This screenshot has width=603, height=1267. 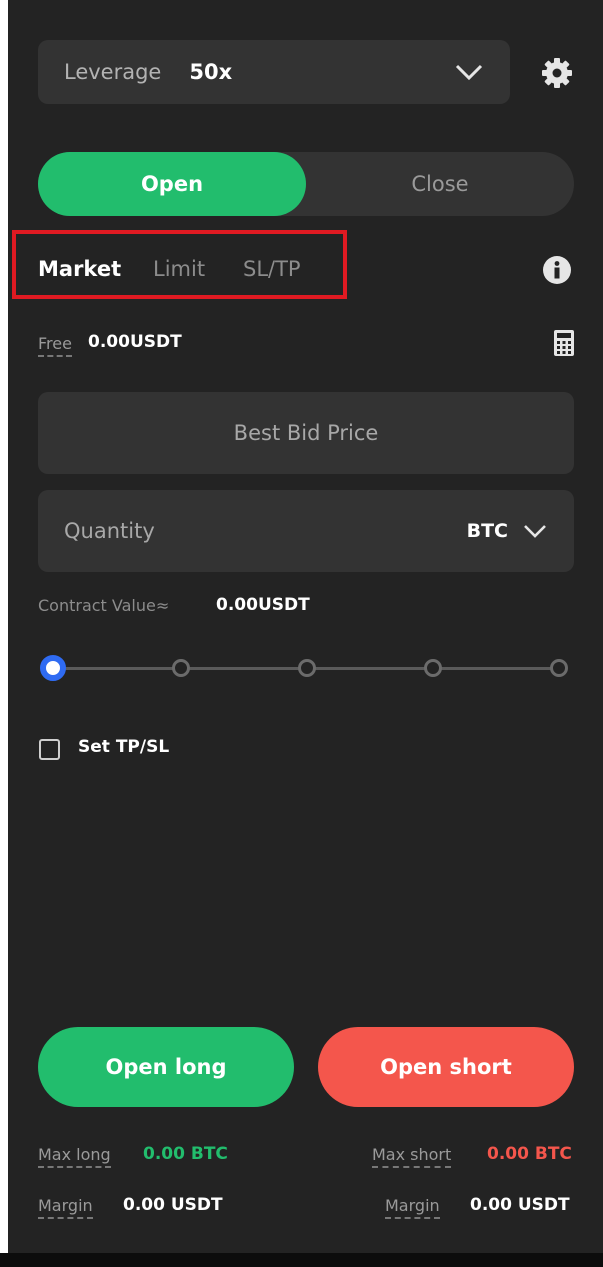 What do you see at coordinates (65, 1207) in the screenshot?
I see `margin-long-label: Margin` at bounding box center [65, 1207].